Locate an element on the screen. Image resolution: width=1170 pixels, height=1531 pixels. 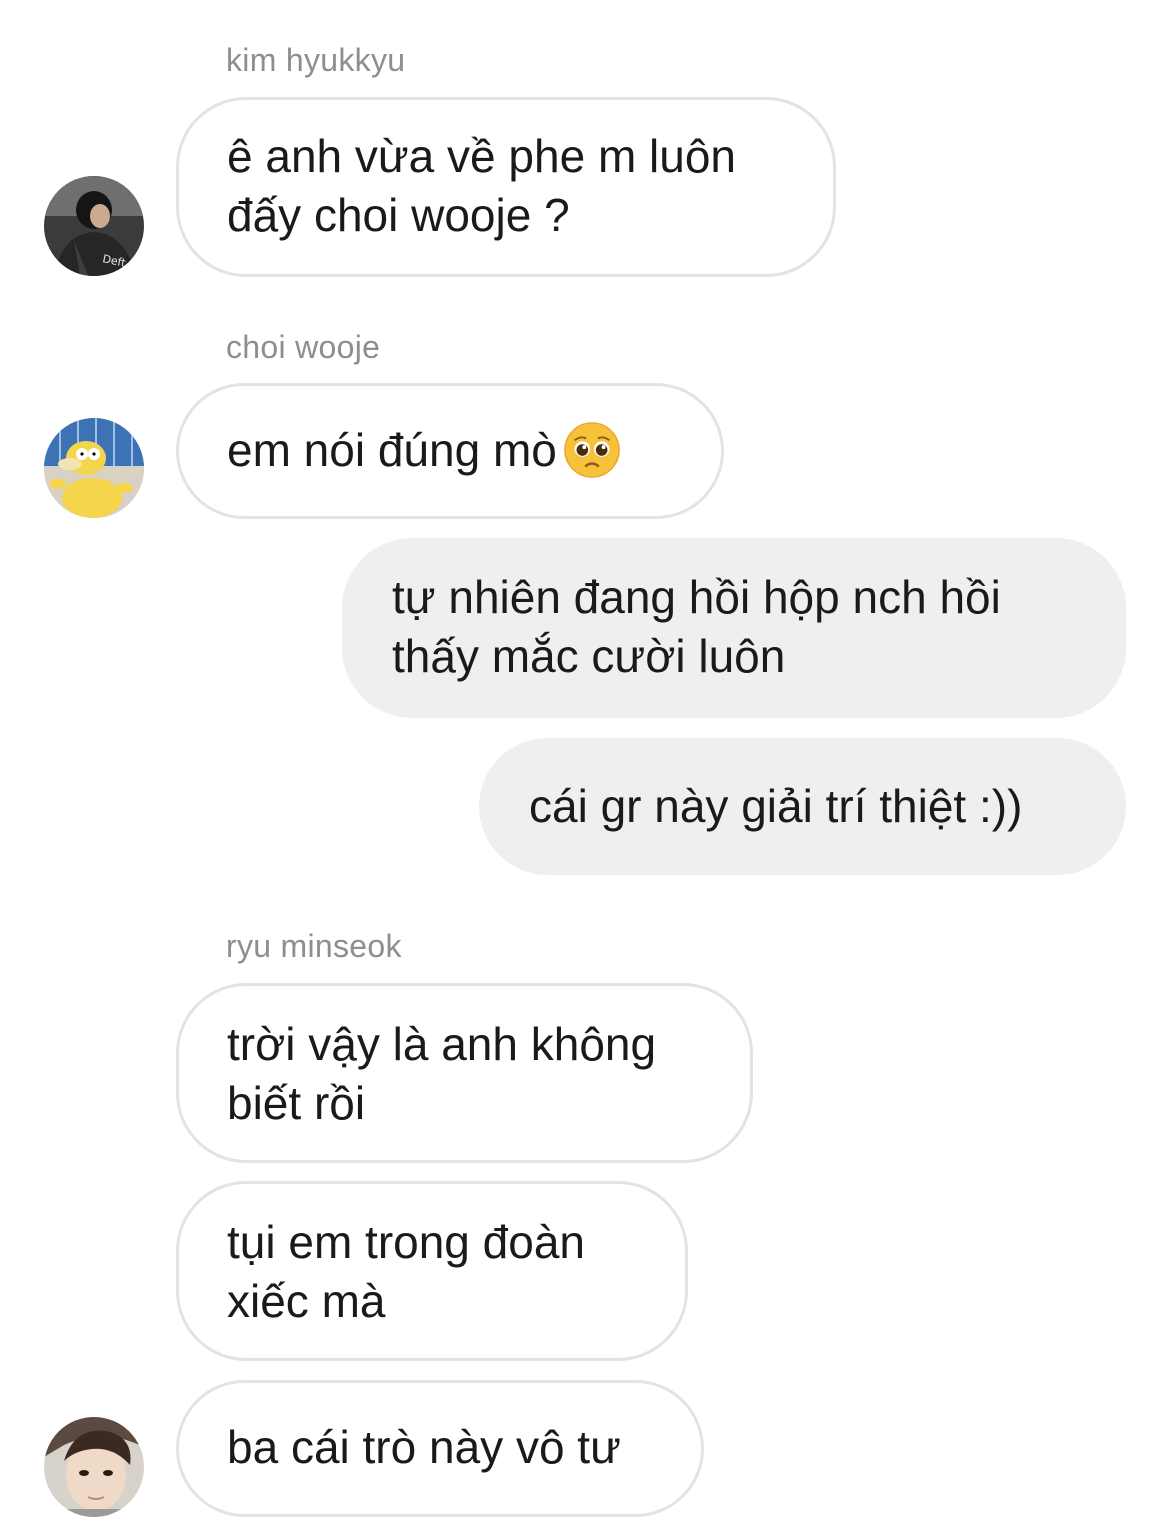
message-bubble: em nói đúng mò is located at coordinates (450, 451).